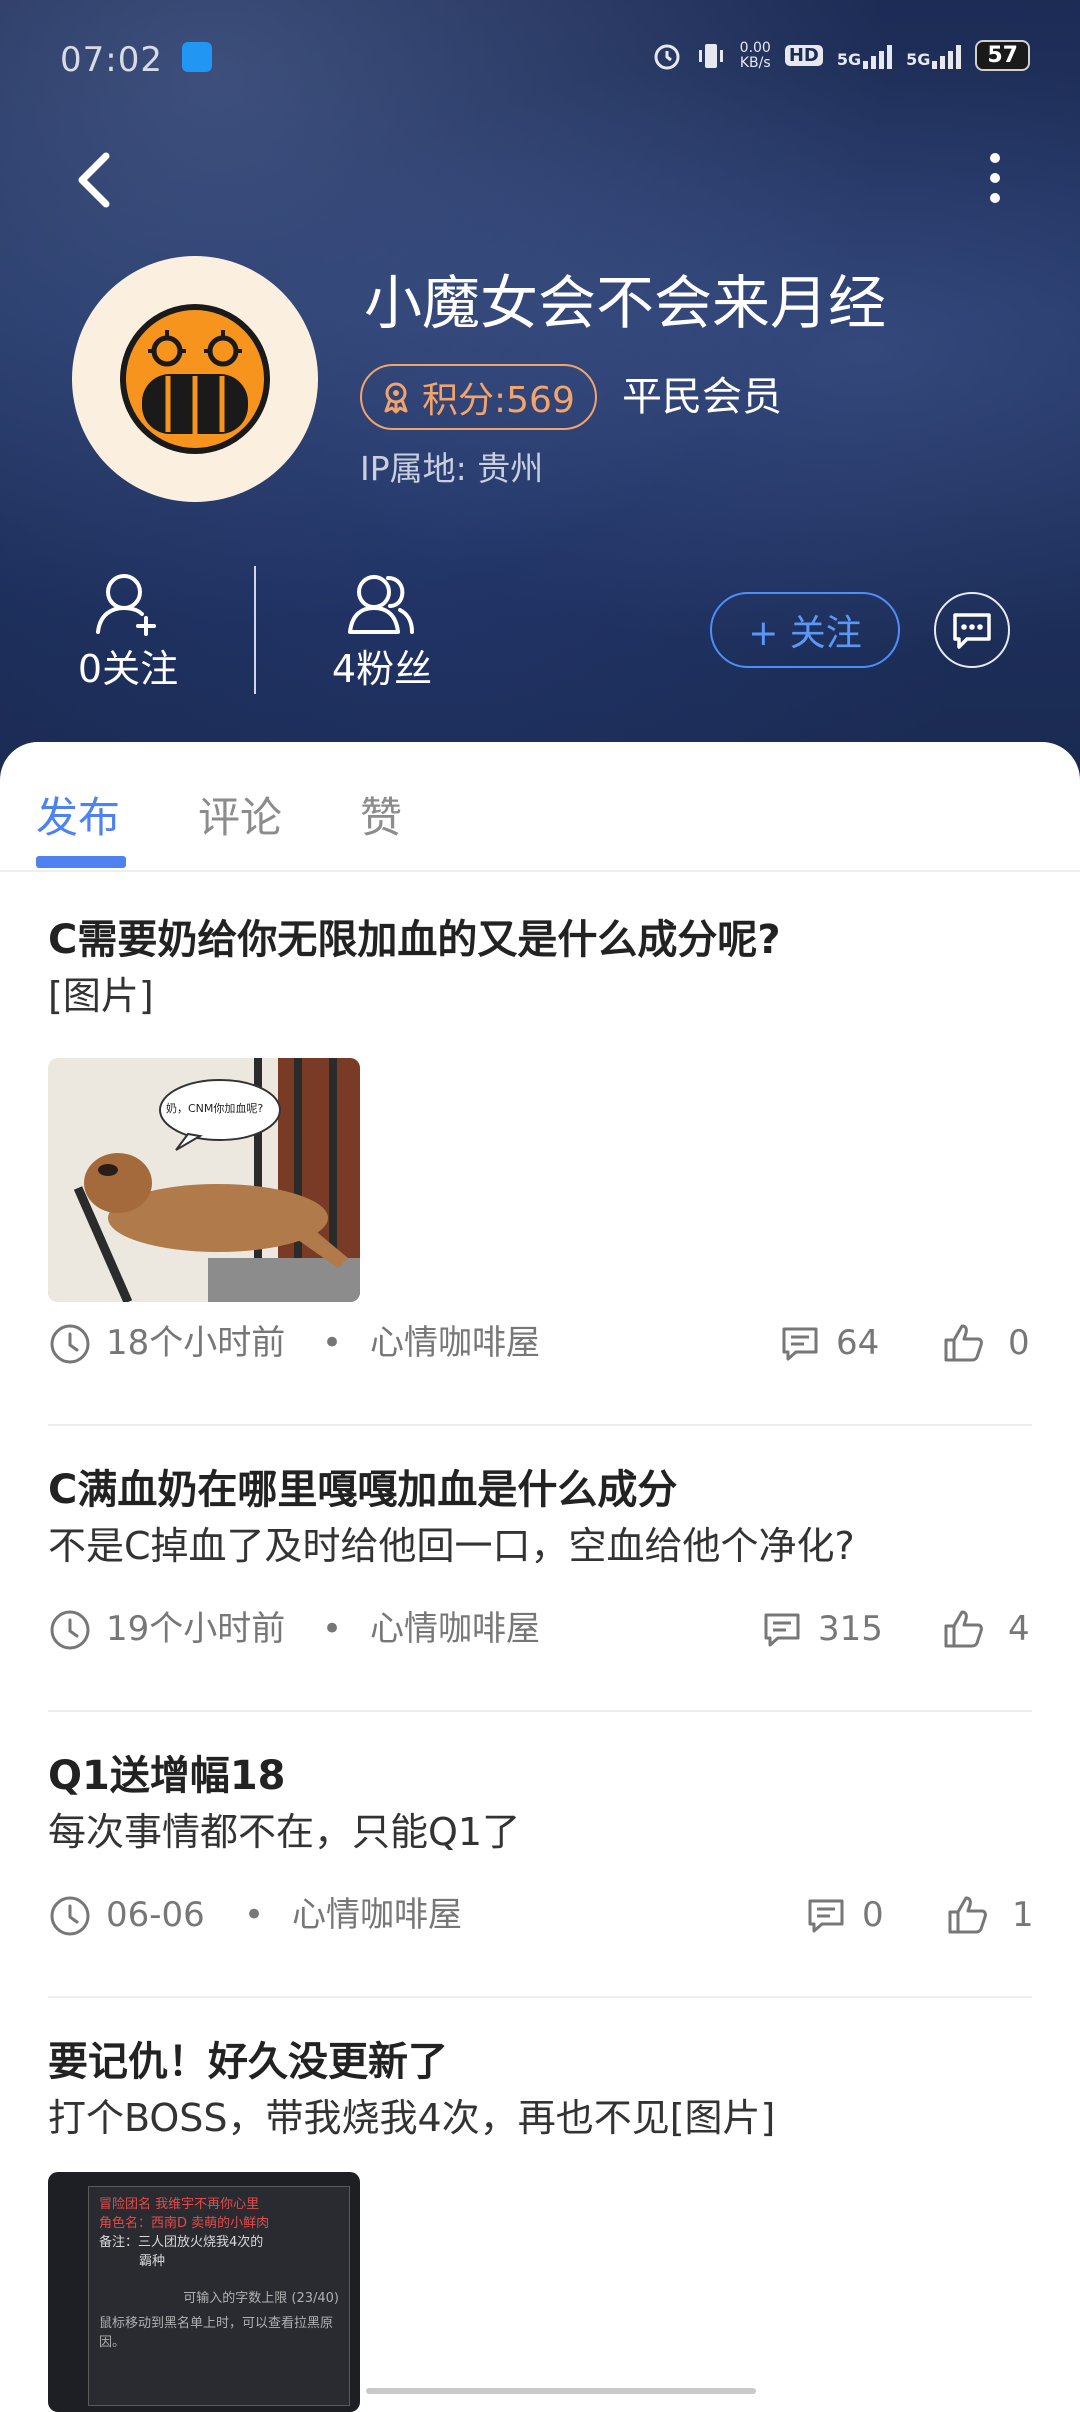 The image size is (1080, 2412). What do you see at coordinates (755, 47) in the screenshot?
I see `net-speed-value: 0.00` at bounding box center [755, 47].